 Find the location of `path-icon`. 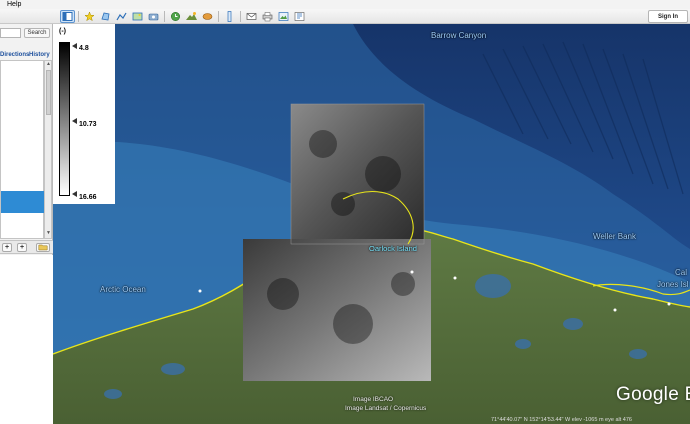

path-icon is located at coordinates (121, 16).